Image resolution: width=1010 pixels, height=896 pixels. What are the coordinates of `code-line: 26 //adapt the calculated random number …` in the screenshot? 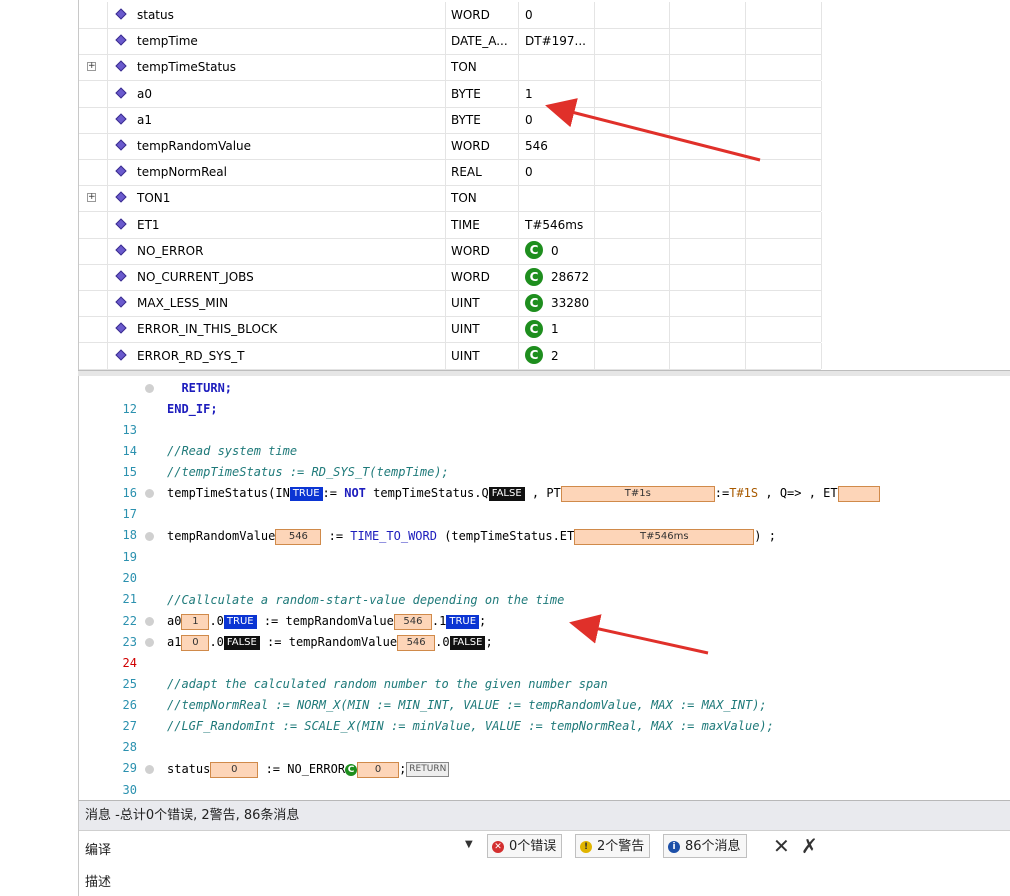 It's located at (544, 693).